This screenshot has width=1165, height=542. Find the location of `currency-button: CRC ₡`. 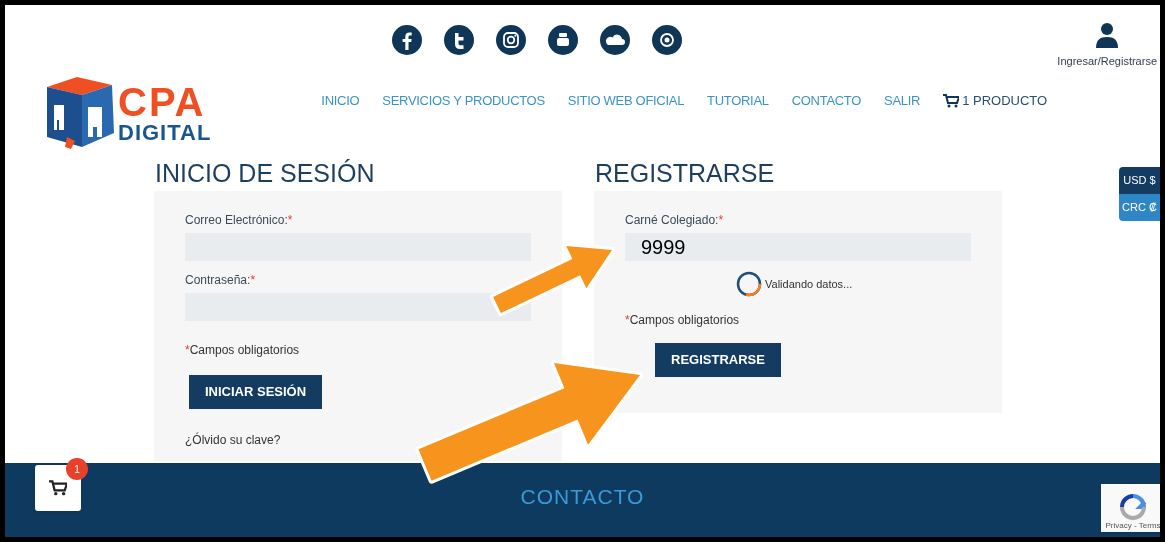

currency-button: CRC ₡ is located at coordinates (1139, 207).